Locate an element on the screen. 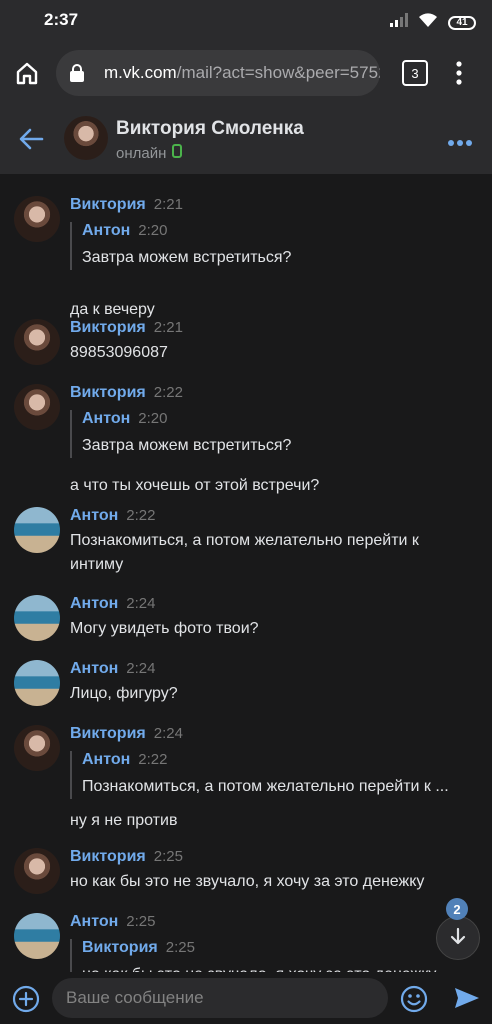  browser-toolbar: m.vk.com/mail?act=show&peer=5752 3 is located at coordinates (246, 74).